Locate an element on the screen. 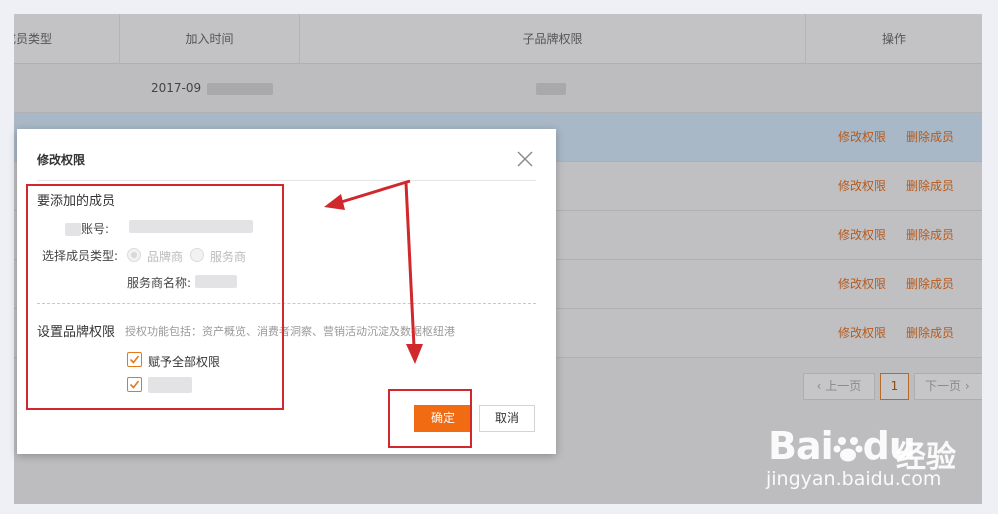  watermark-brand: Bai du is located at coordinates (842, 446).